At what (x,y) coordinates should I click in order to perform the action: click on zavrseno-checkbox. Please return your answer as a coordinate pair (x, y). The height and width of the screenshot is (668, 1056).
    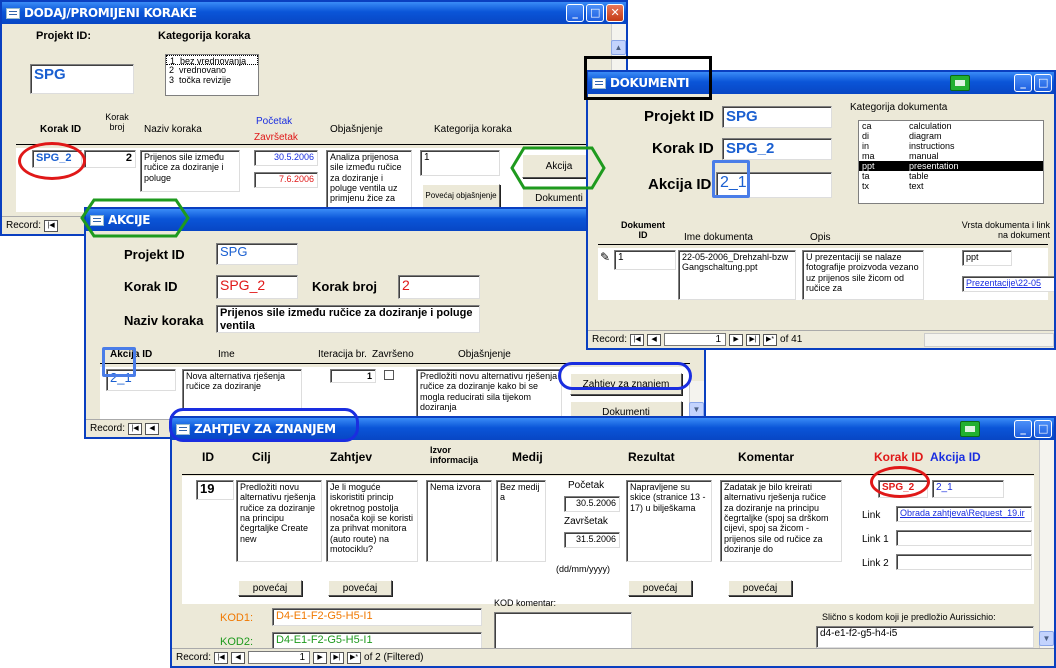
    Looking at the image, I should click on (389, 375).